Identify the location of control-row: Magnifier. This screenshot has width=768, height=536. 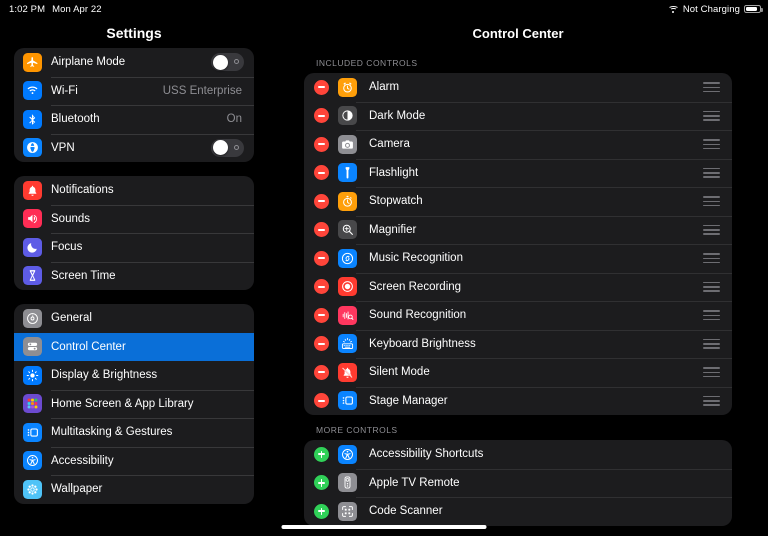
(518, 230).